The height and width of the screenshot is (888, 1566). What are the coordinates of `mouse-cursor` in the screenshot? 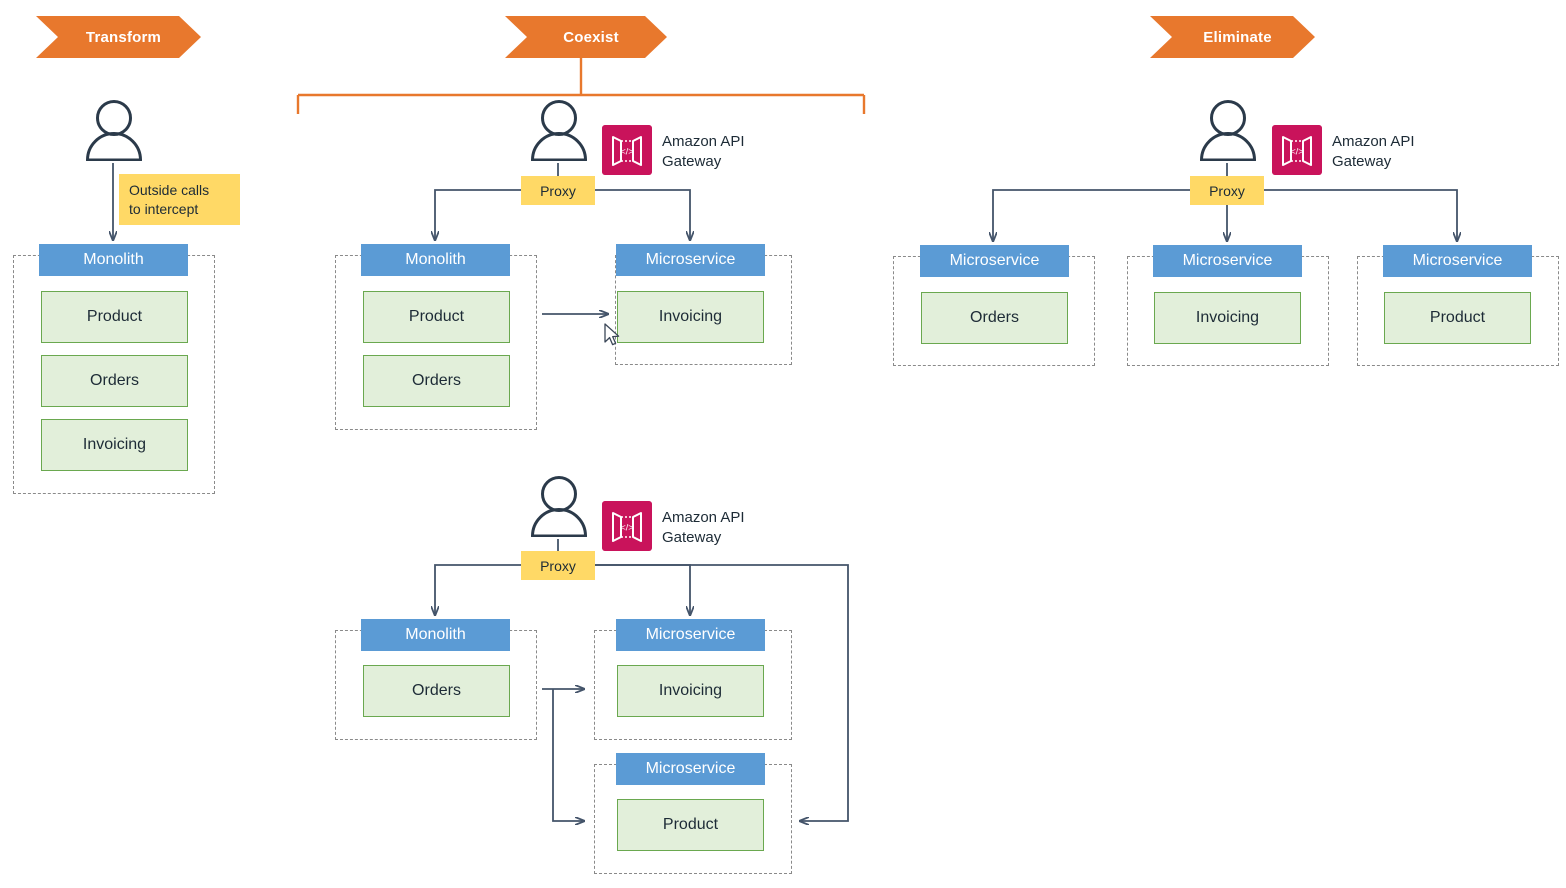 It's located at (613, 336).